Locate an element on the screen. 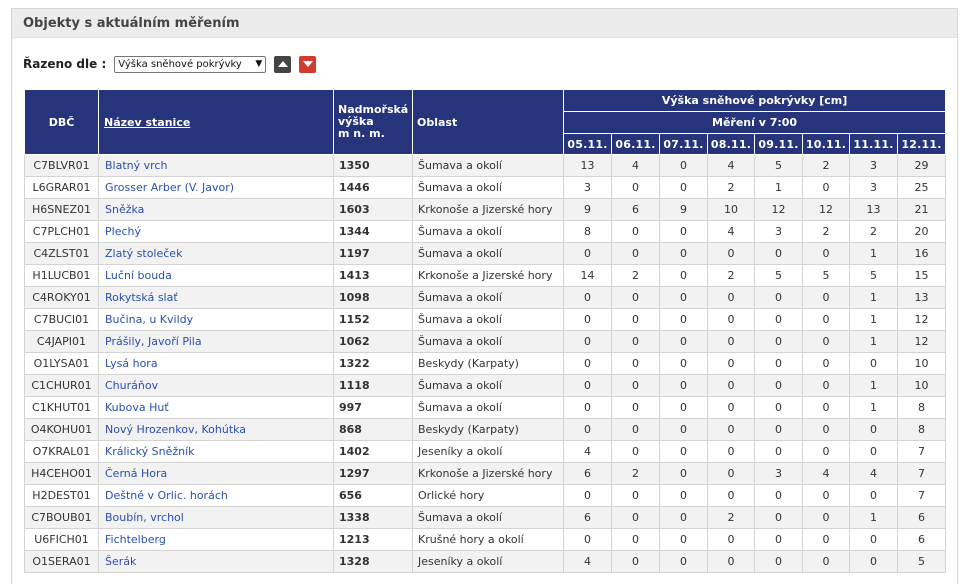 This screenshot has height=584, width=965. station-name-link: Churáňov is located at coordinates (216, 385).